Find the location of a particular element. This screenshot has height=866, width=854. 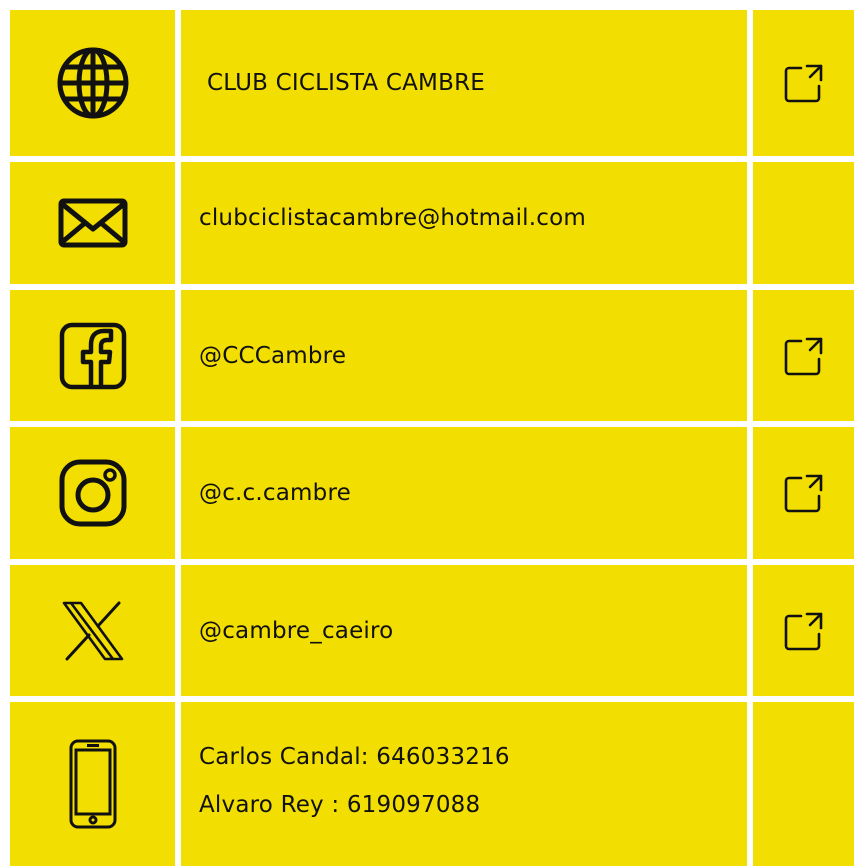

smartphone-icon is located at coordinates (92, 784).